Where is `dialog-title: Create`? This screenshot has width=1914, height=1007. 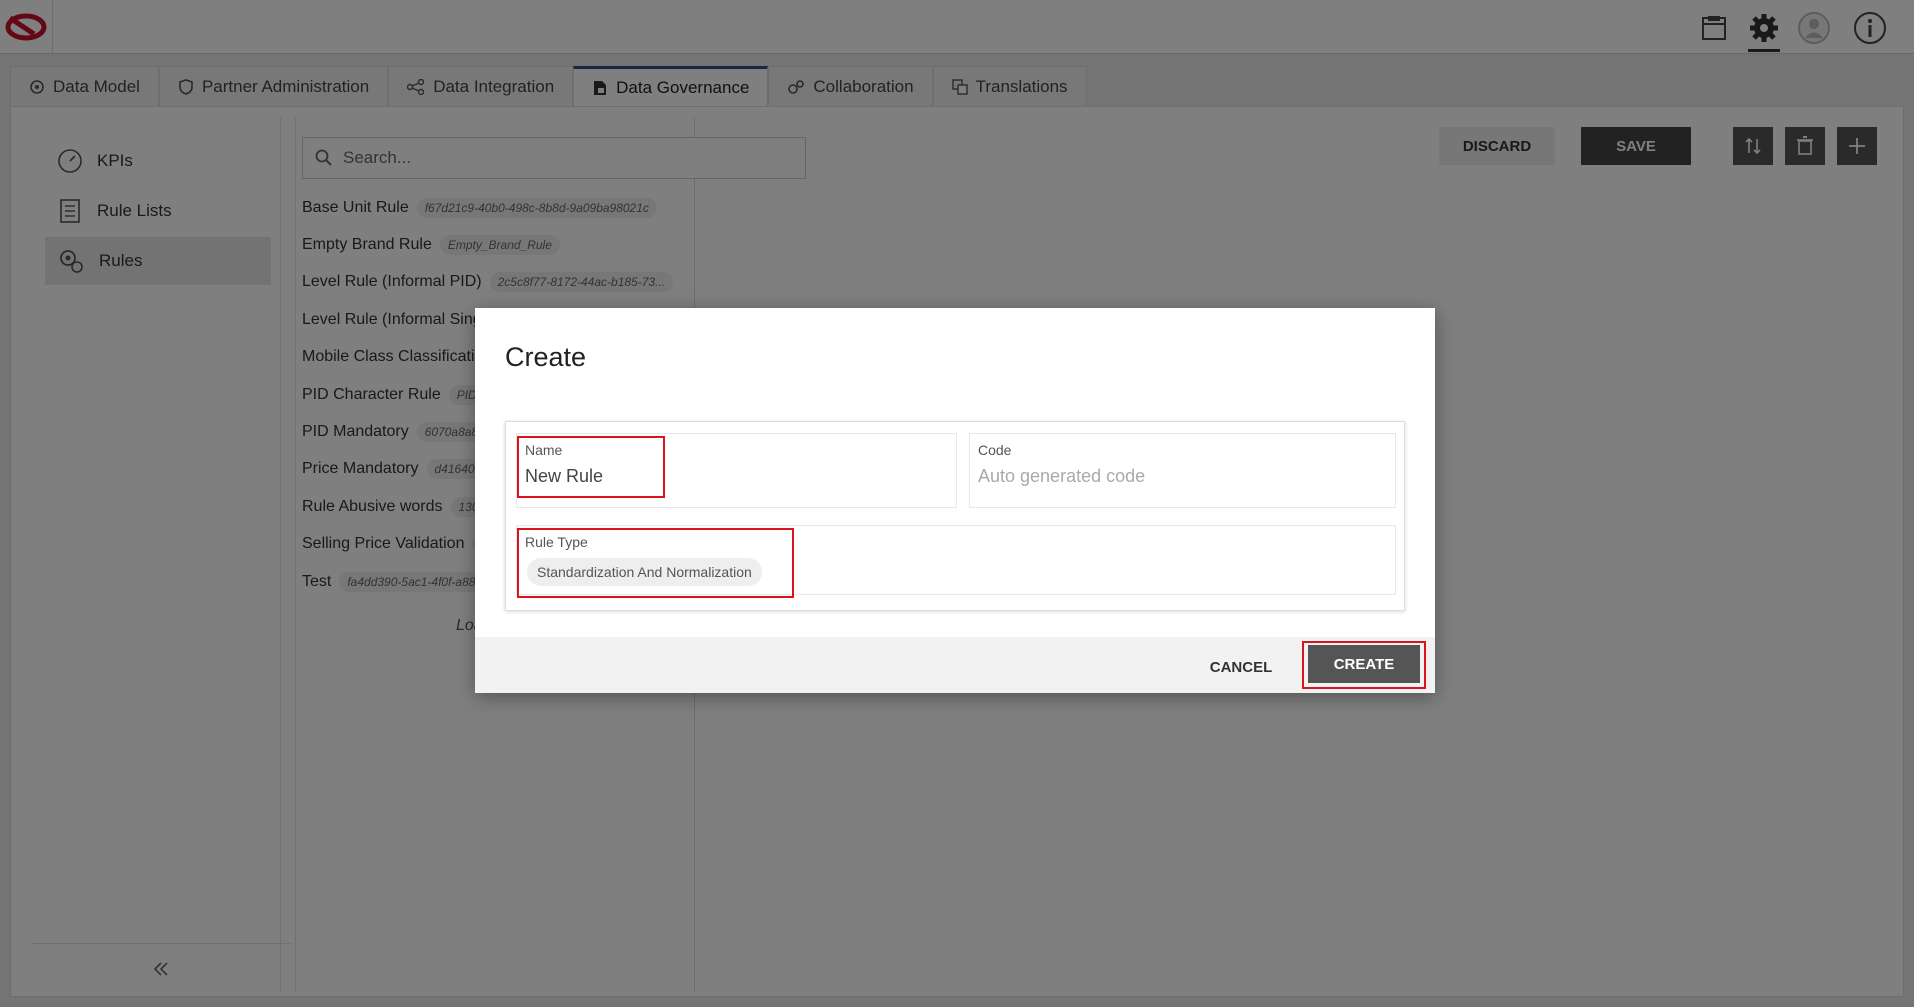
dialog-title: Create is located at coordinates (546, 357).